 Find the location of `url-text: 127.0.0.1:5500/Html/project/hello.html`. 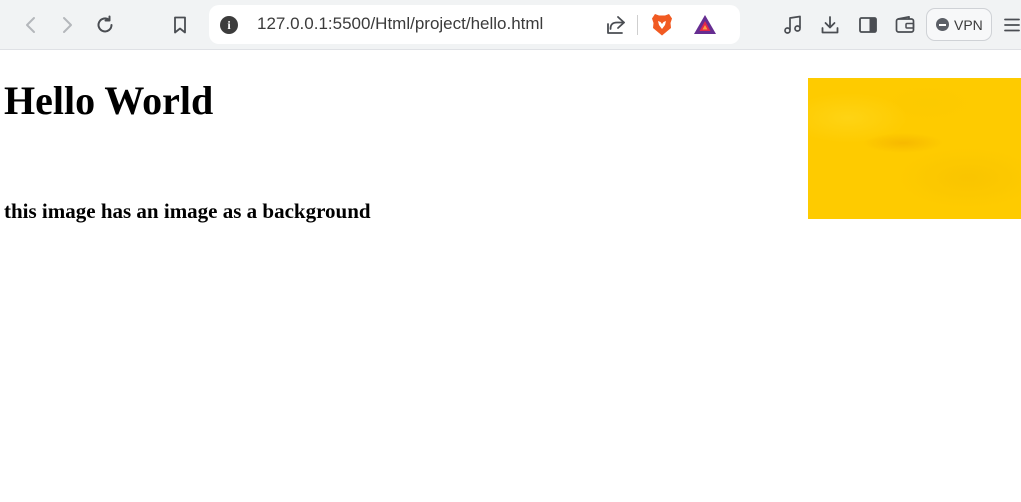

url-text: 127.0.0.1:5500/Html/project/hello.html is located at coordinates (400, 24).